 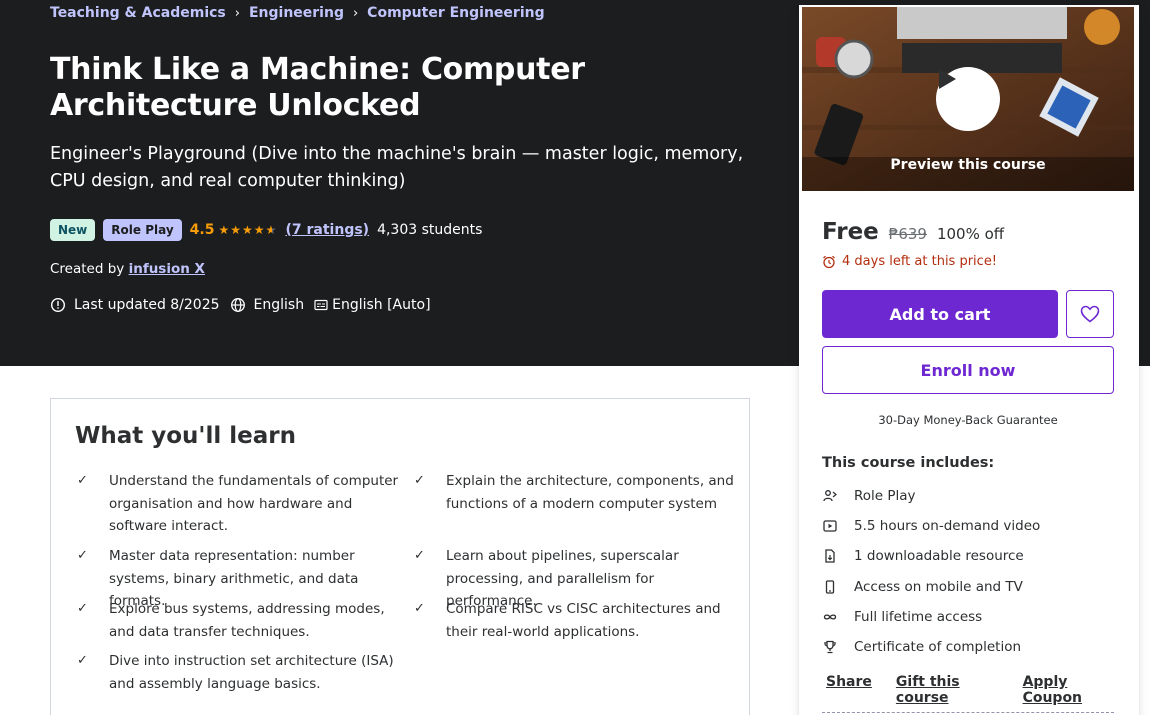 What do you see at coordinates (381, 305) in the screenshot?
I see `captions-text: English [Auto]` at bounding box center [381, 305].